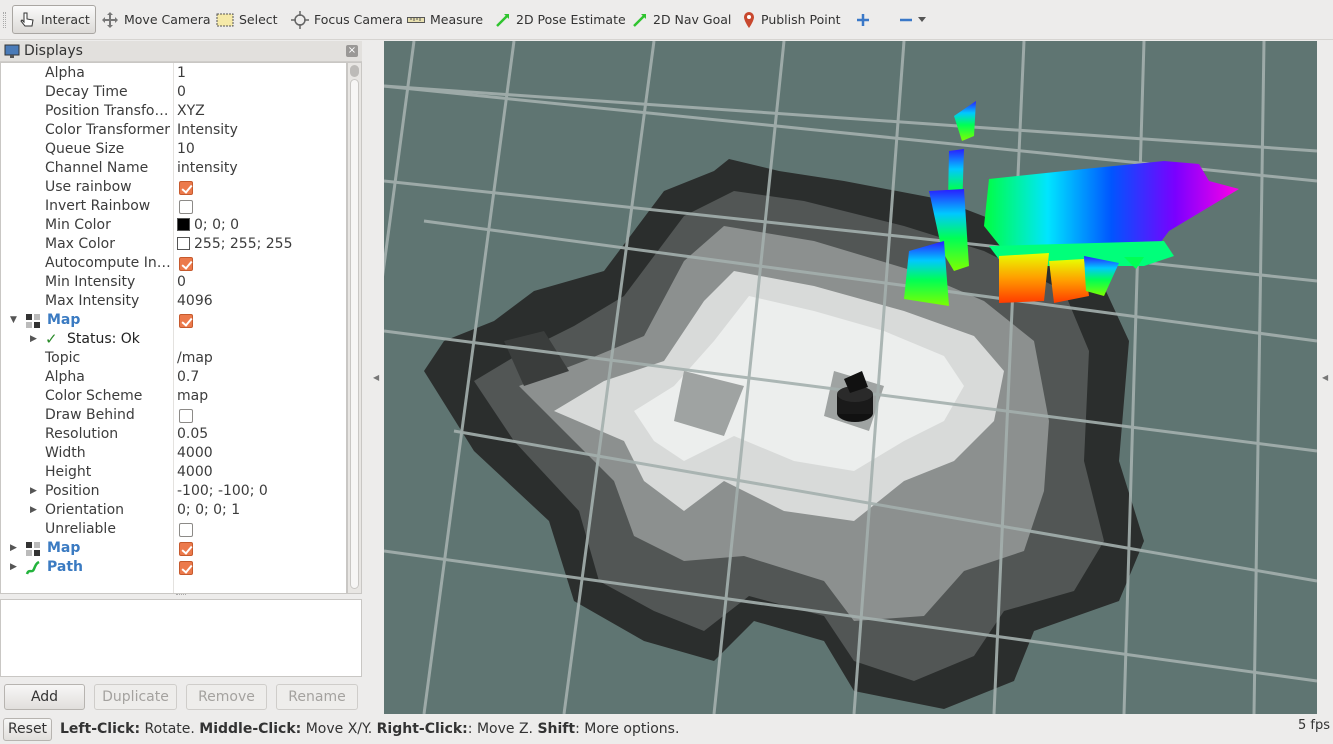 The width and height of the screenshot is (1333, 744). What do you see at coordinates (173, 168) in the screenshot?
I see `property-row: Channel Name intensity` at bounding box center [173, 168].